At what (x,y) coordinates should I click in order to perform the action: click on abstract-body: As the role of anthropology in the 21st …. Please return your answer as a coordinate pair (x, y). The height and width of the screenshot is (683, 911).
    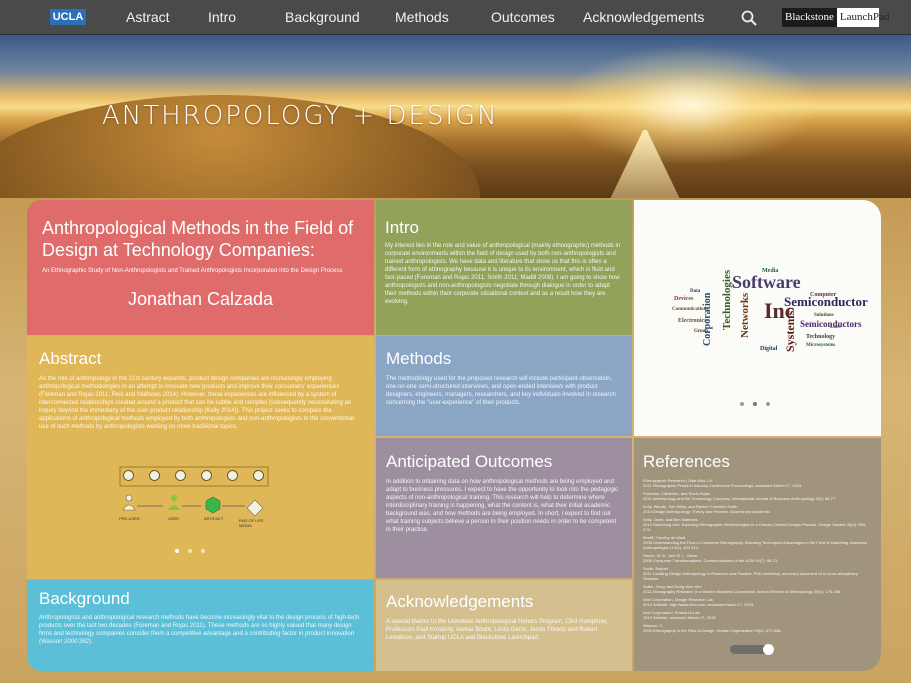
    Looking at the image, I should click on (196, 403).